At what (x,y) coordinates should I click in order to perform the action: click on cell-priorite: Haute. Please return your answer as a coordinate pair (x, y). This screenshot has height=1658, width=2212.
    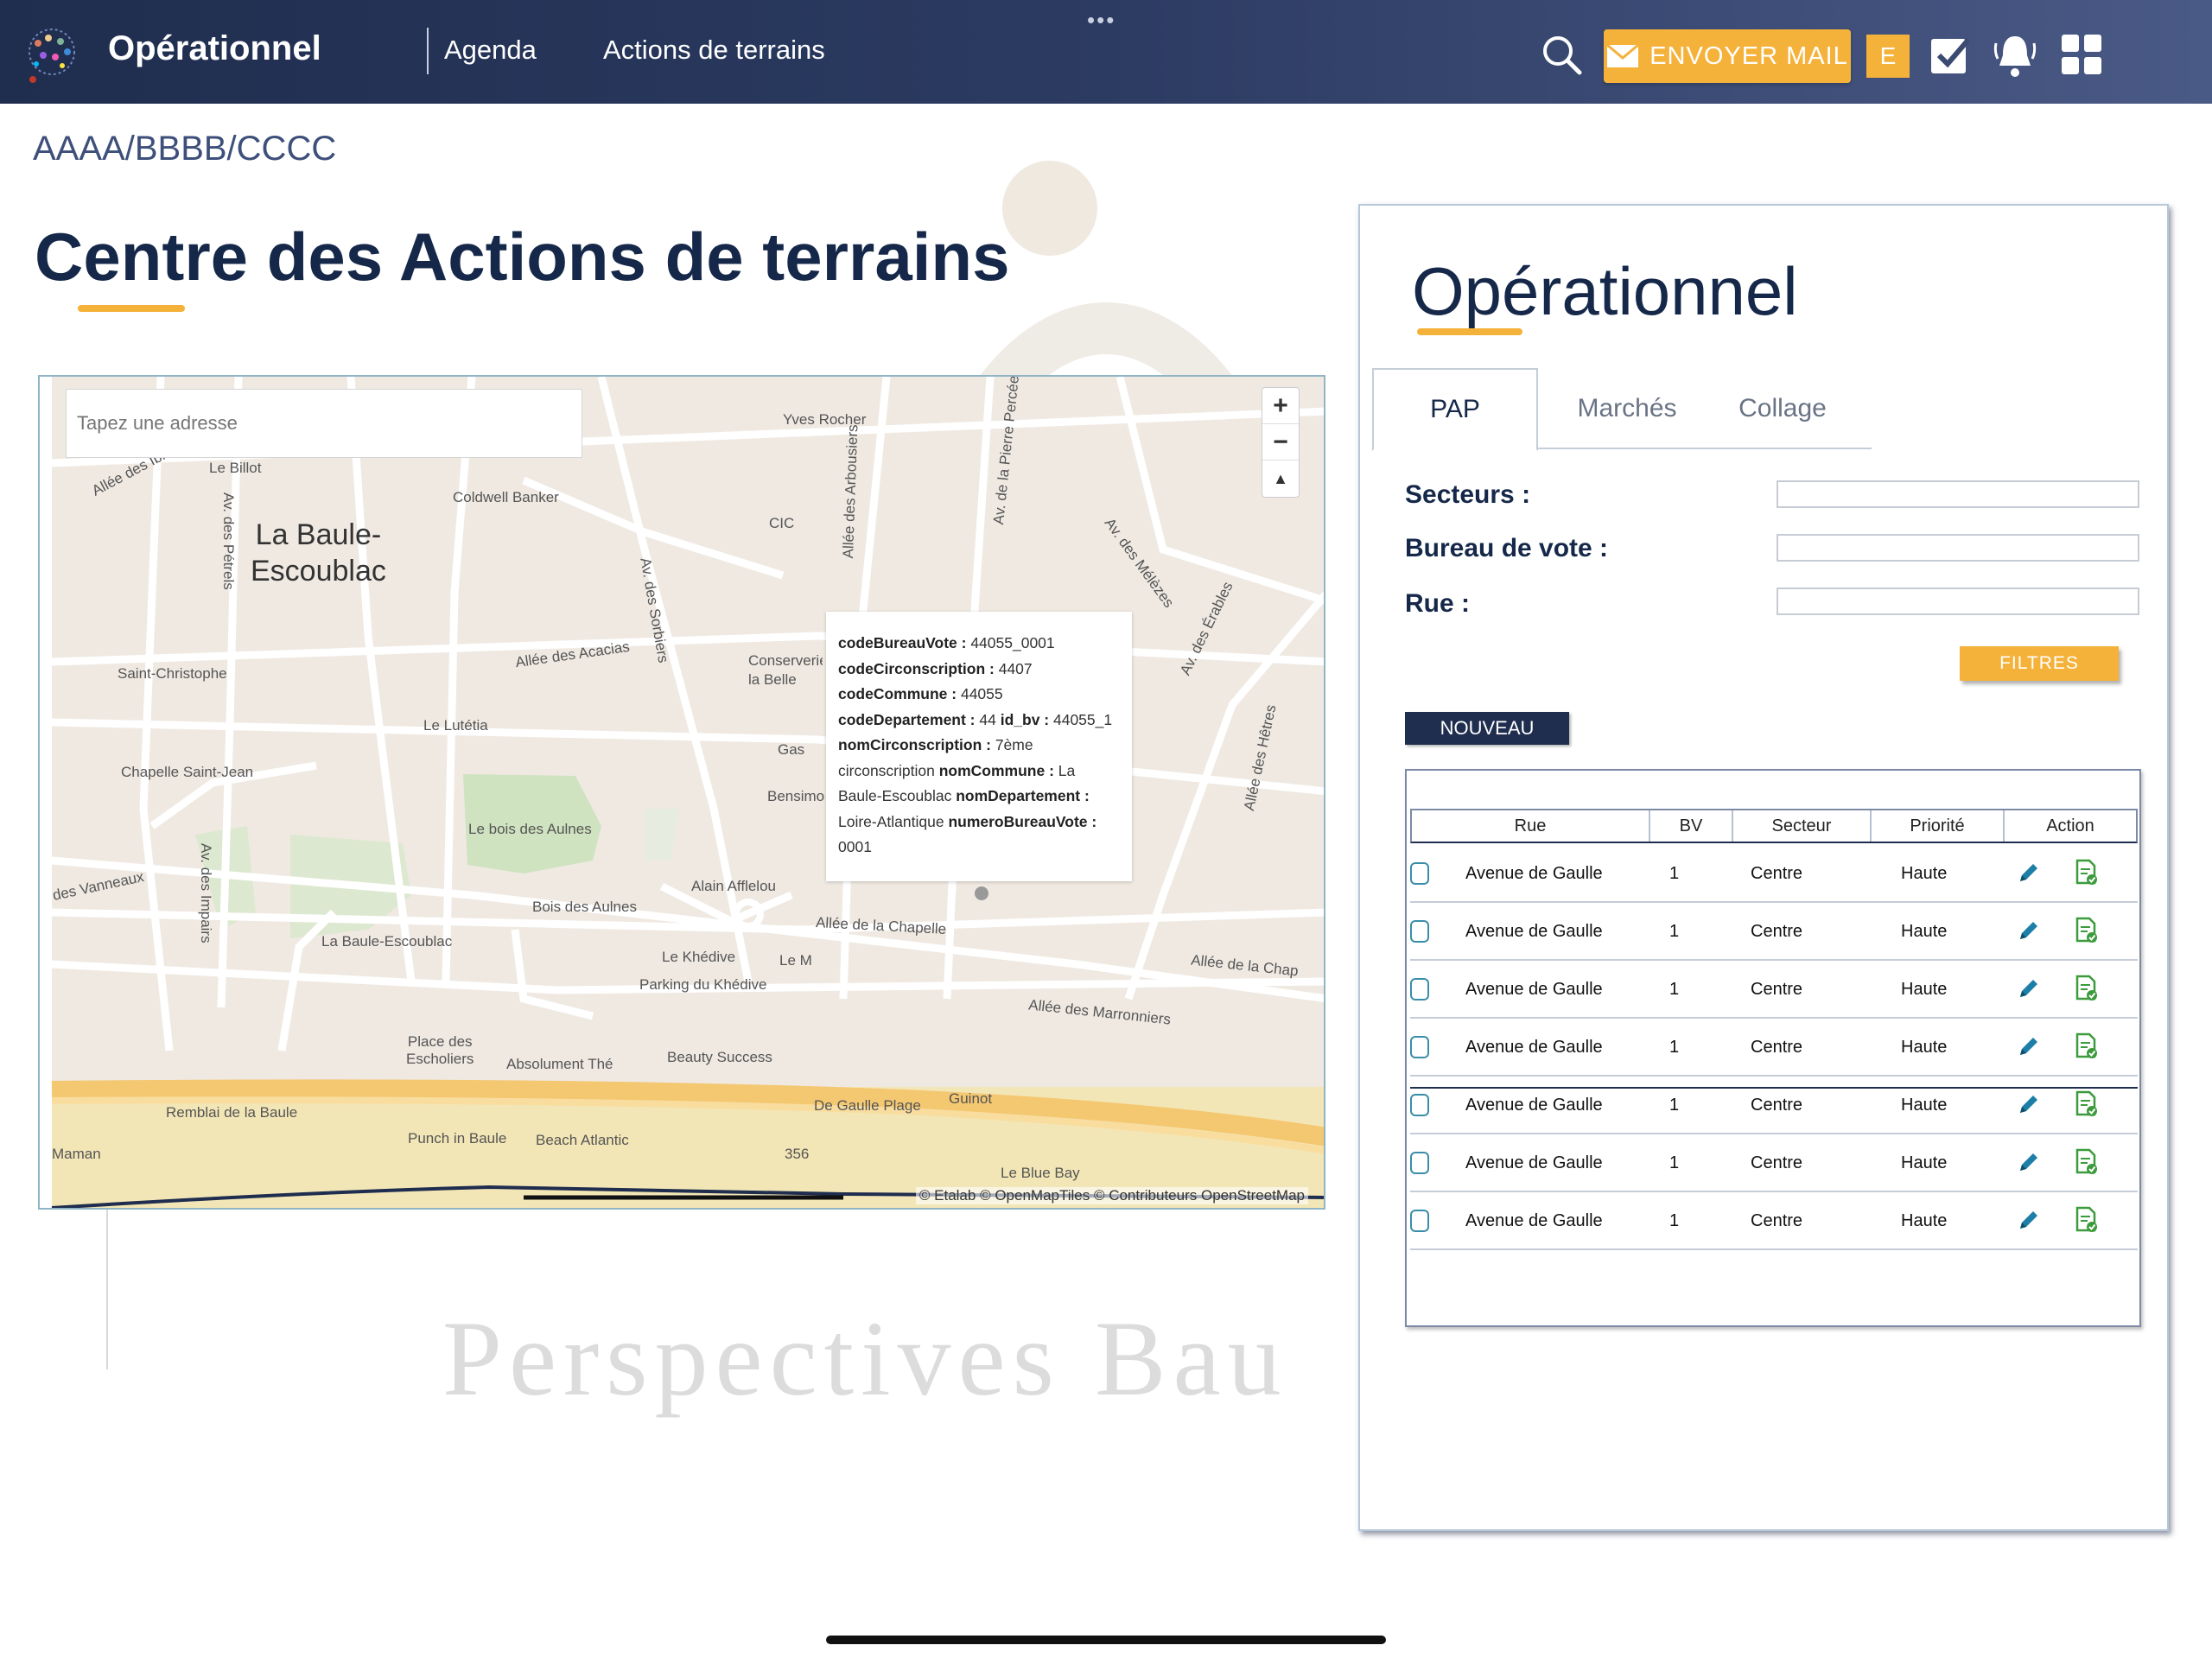
    Looking at the image, I should click on (1924, 1105).